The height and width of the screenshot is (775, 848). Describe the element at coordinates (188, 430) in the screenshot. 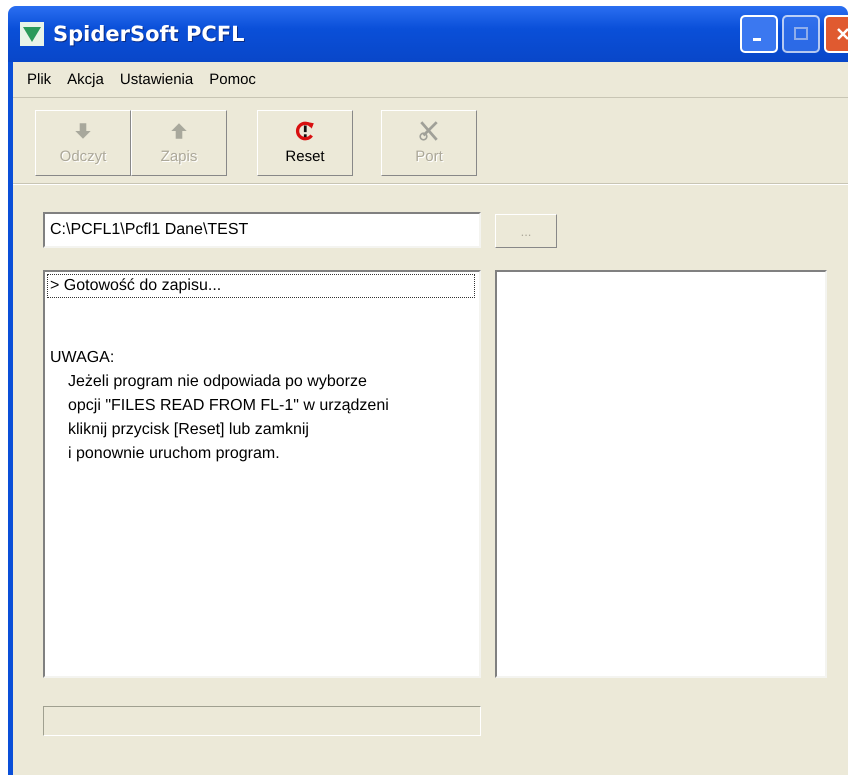

I see `log-line: kliknij przycisk [Reset] lub zamknij` at that location.